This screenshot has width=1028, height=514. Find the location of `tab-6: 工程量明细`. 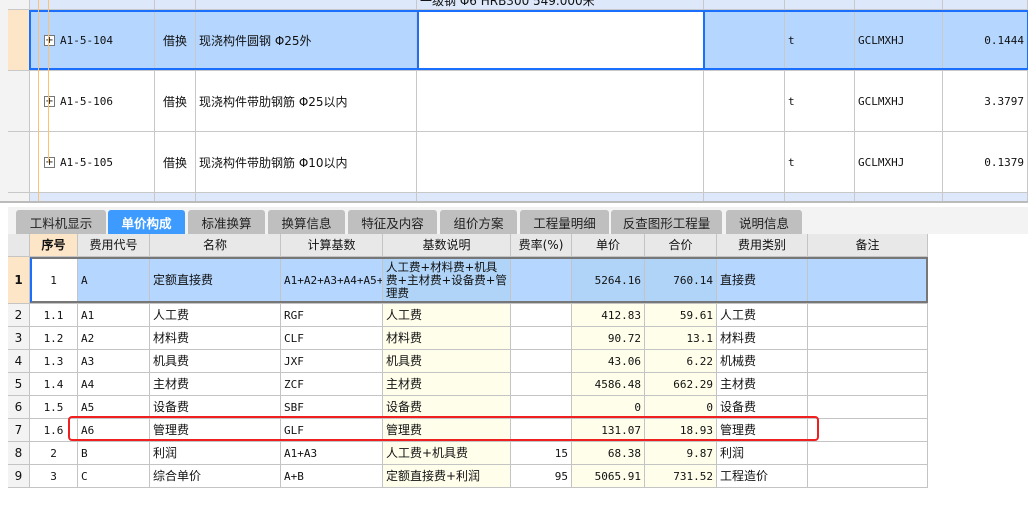

tab-6: 工程量明细 is located at coordinates (564, 222).